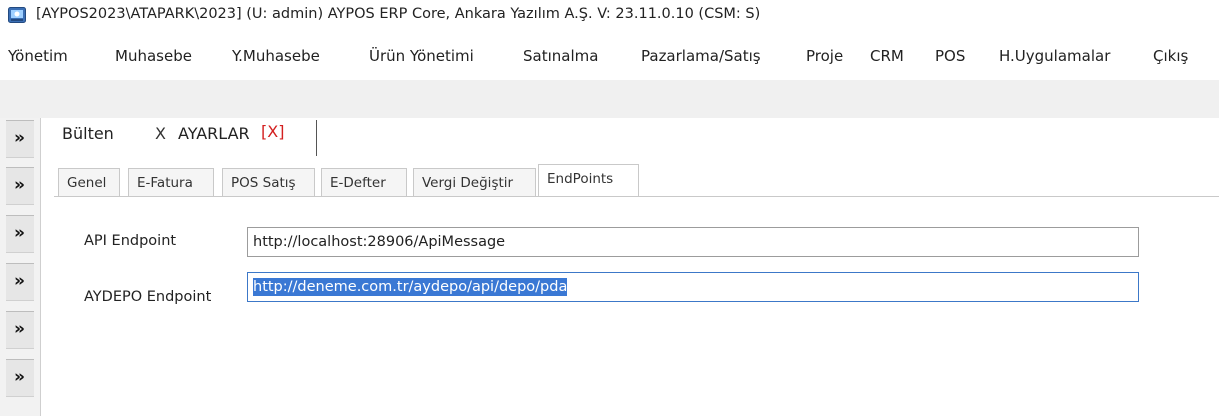  Describe the element at coordinates (364, 182) in the screenshot. I see `tab-e-defter: E-Defter` at that location.